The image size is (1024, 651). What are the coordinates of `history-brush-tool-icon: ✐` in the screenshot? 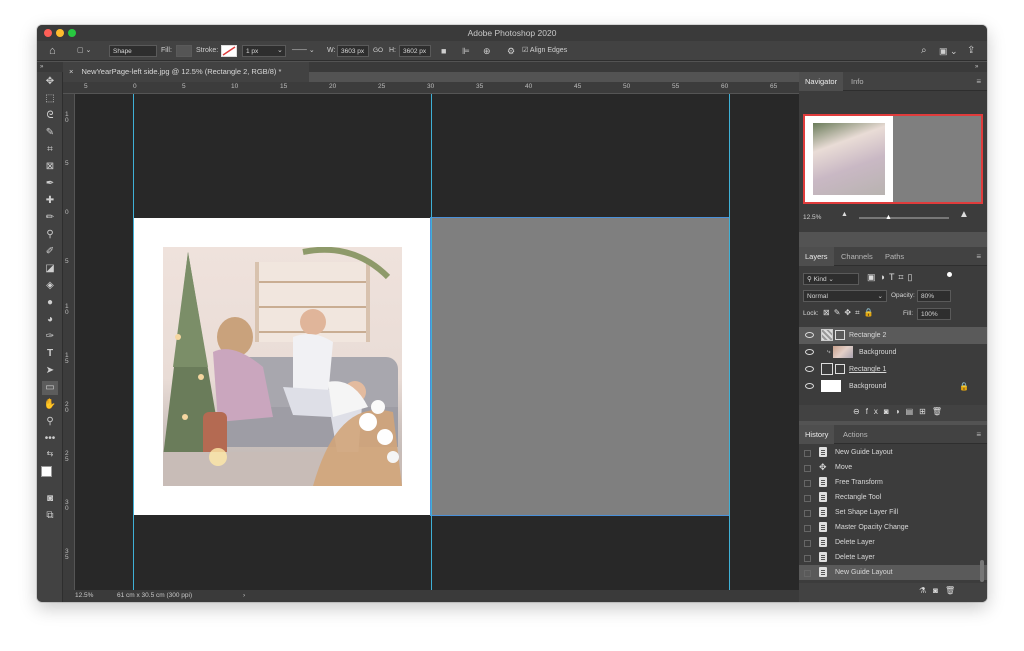 It's located at (50, 252).